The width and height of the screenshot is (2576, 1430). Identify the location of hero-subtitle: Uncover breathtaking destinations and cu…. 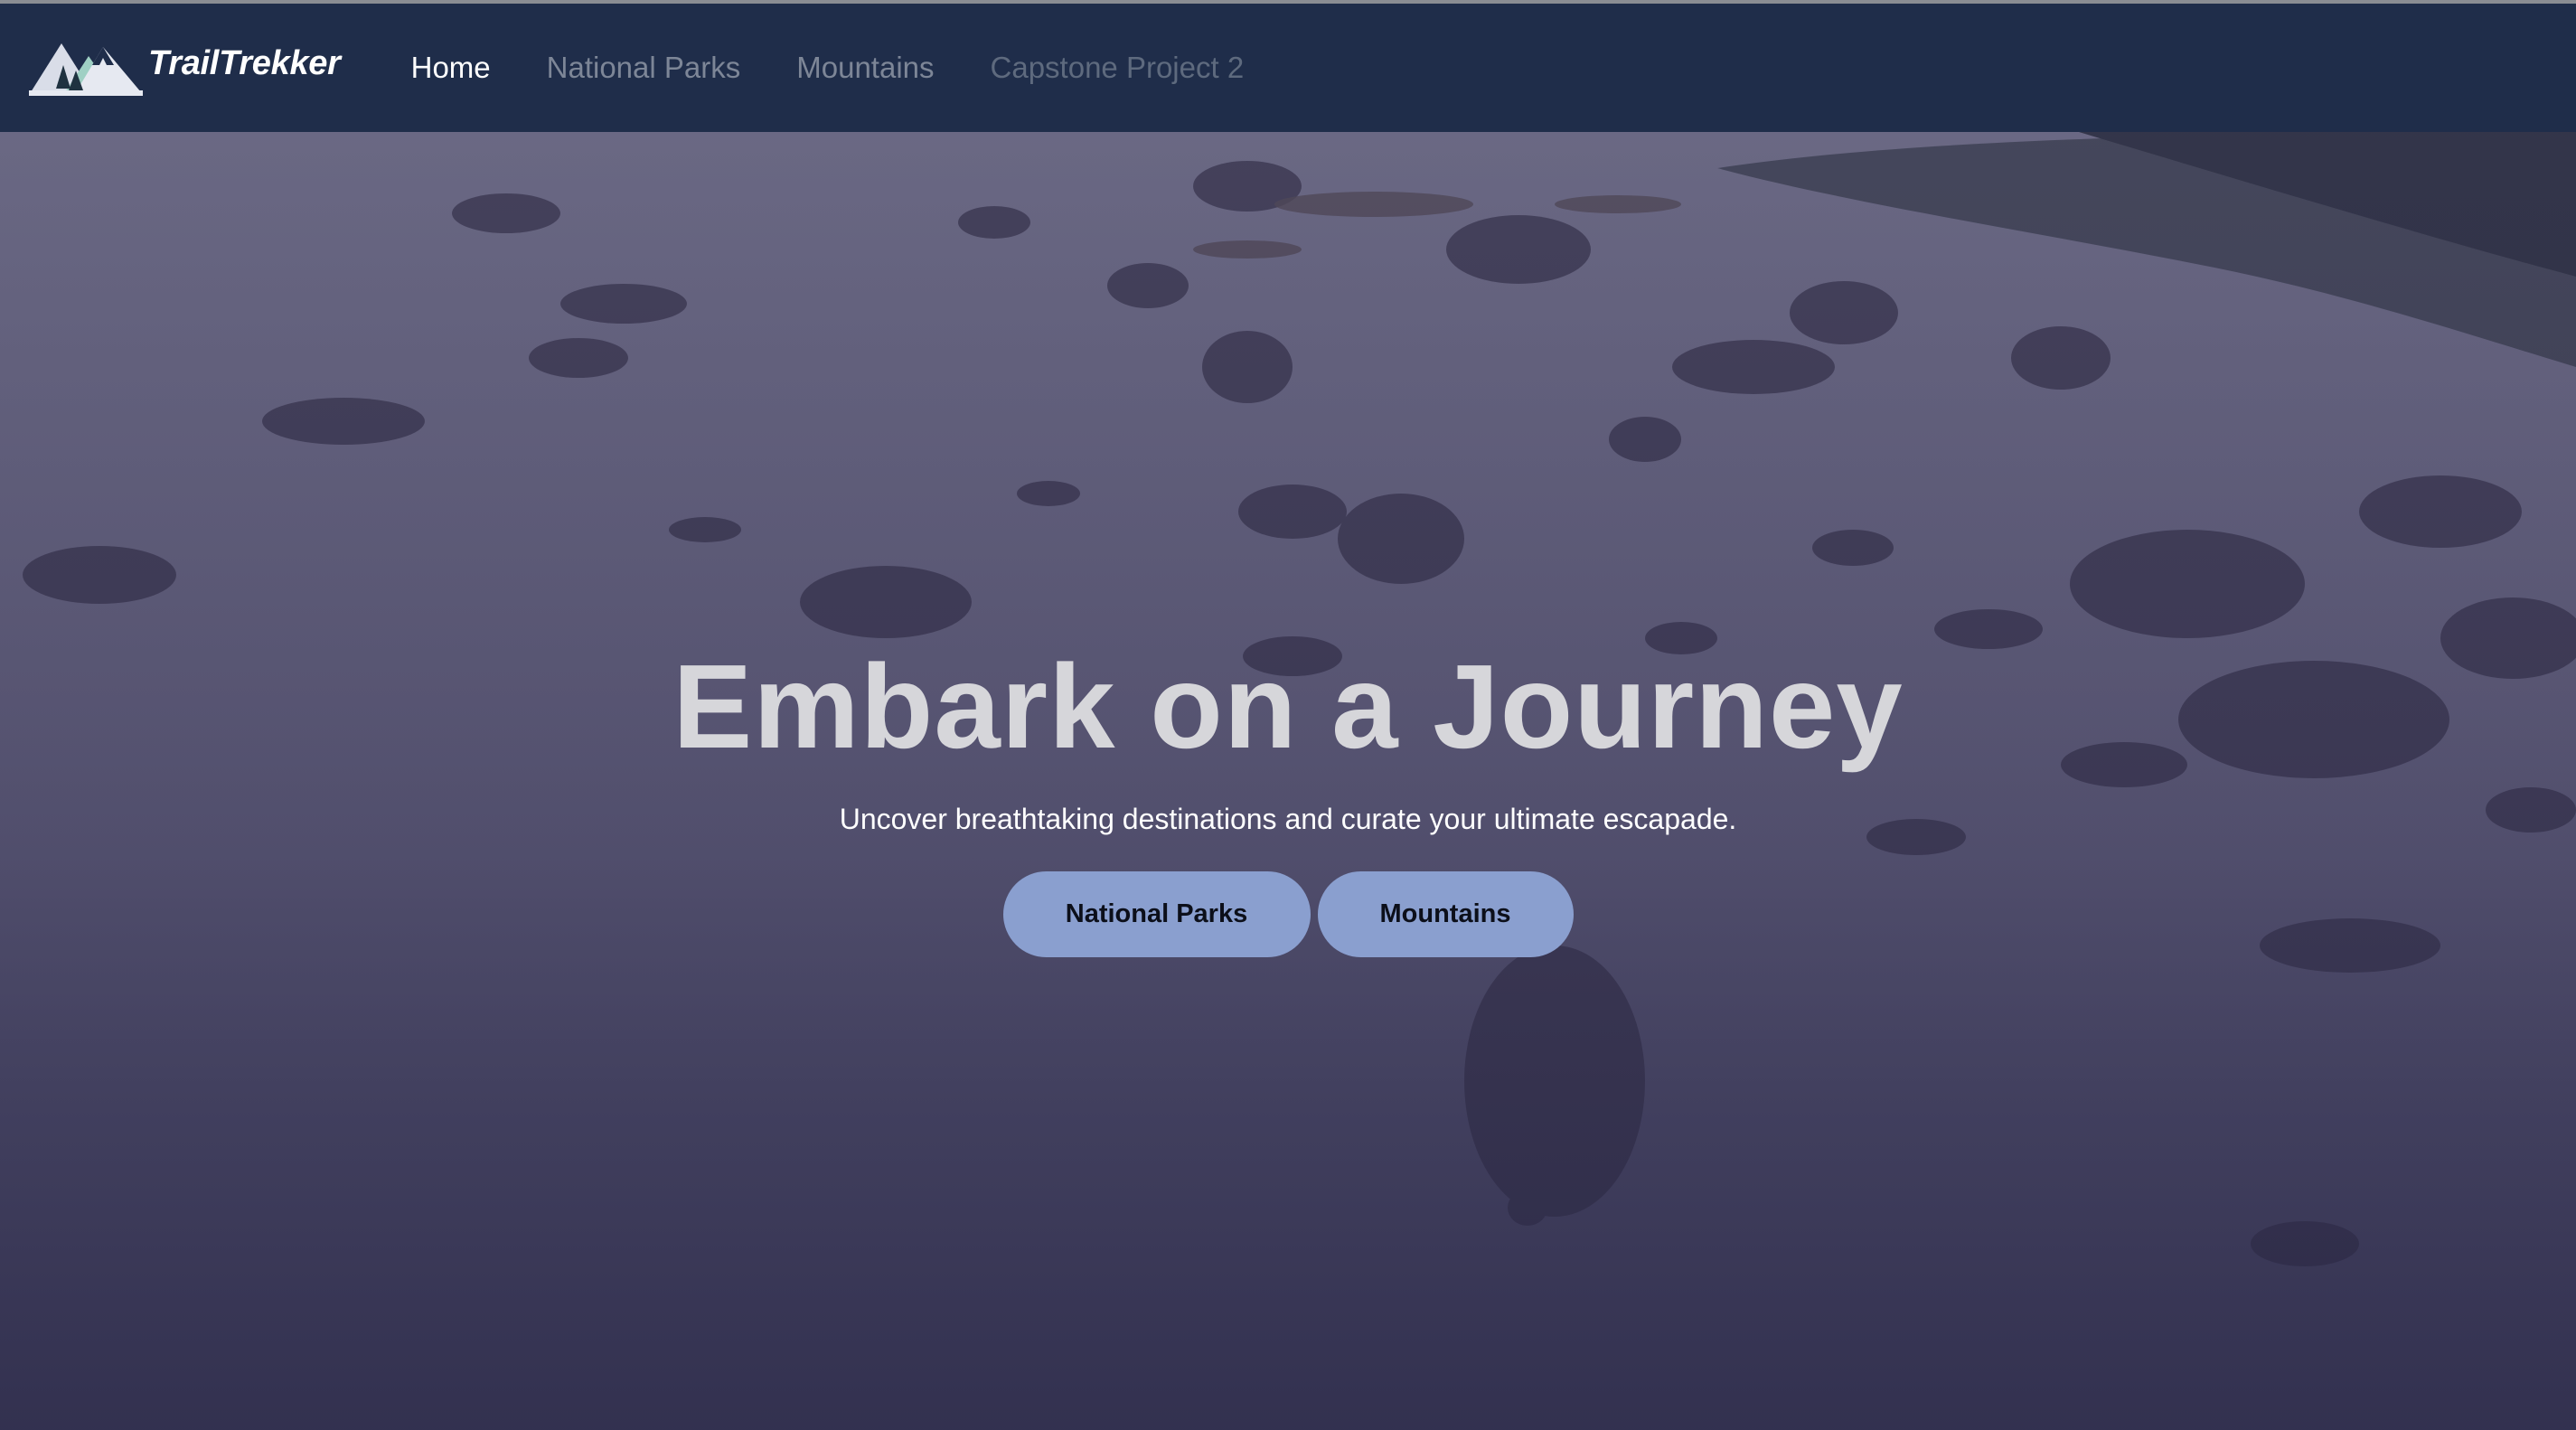
(1288, 819).